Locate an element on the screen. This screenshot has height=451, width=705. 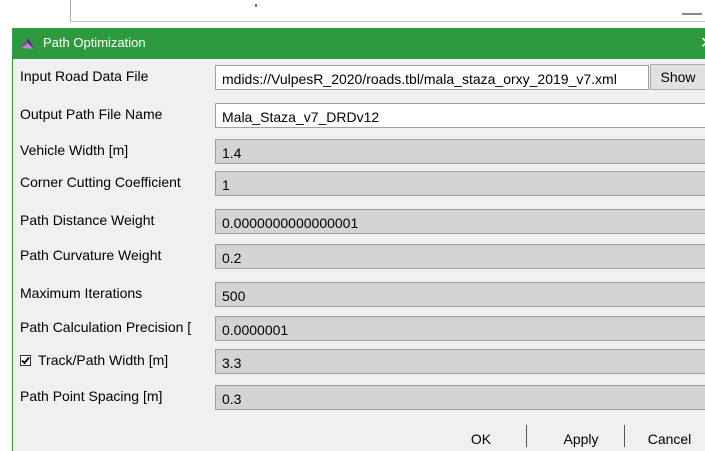
background-window-strip is located at coordinates (352, 14).